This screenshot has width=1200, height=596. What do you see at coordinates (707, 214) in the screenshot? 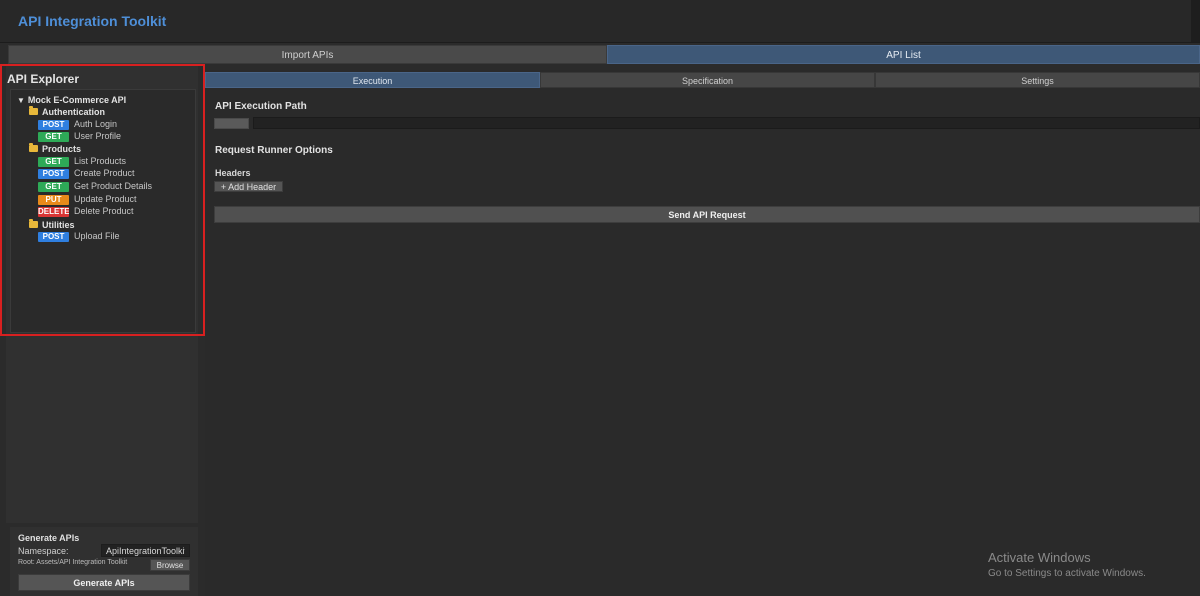
I see `send-request-button: Send API Request` at bounding box center [707, 214].